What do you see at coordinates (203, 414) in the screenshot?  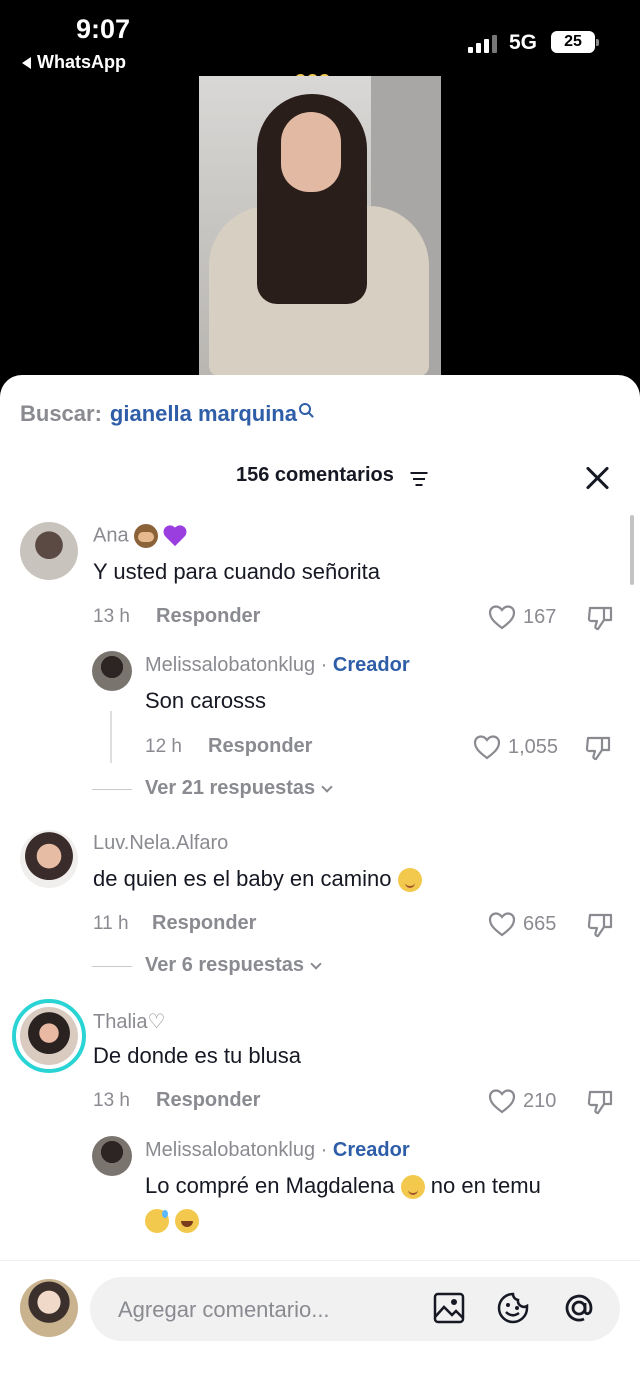 I see `search-term: gianella marquina` at bounding box center [203, 414].